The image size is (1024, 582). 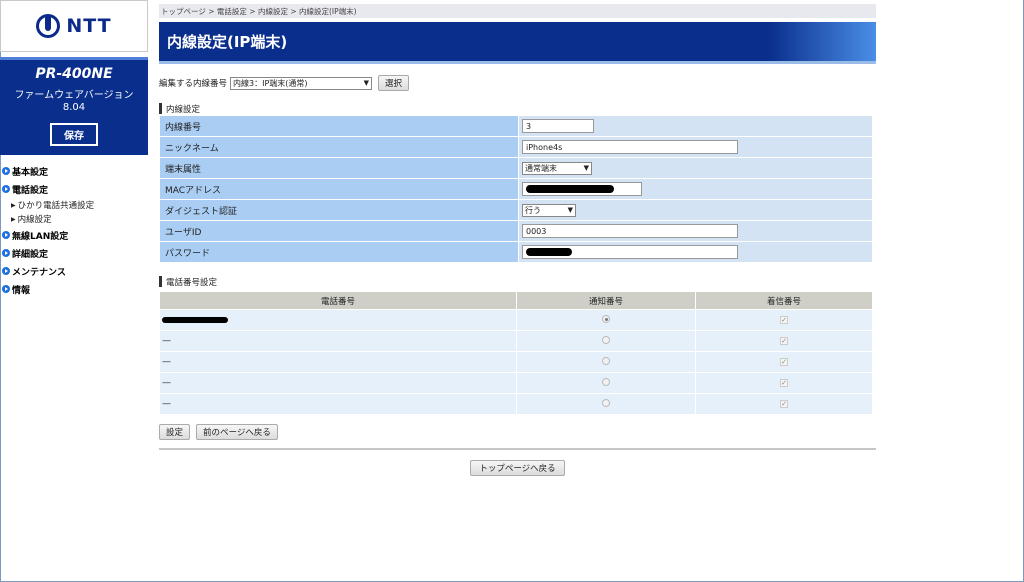 What do you see at coordinates (517, 43) in the screenshot?
I see `page-title: 内線設定(IP端末)` at bounding box center [517, 43].